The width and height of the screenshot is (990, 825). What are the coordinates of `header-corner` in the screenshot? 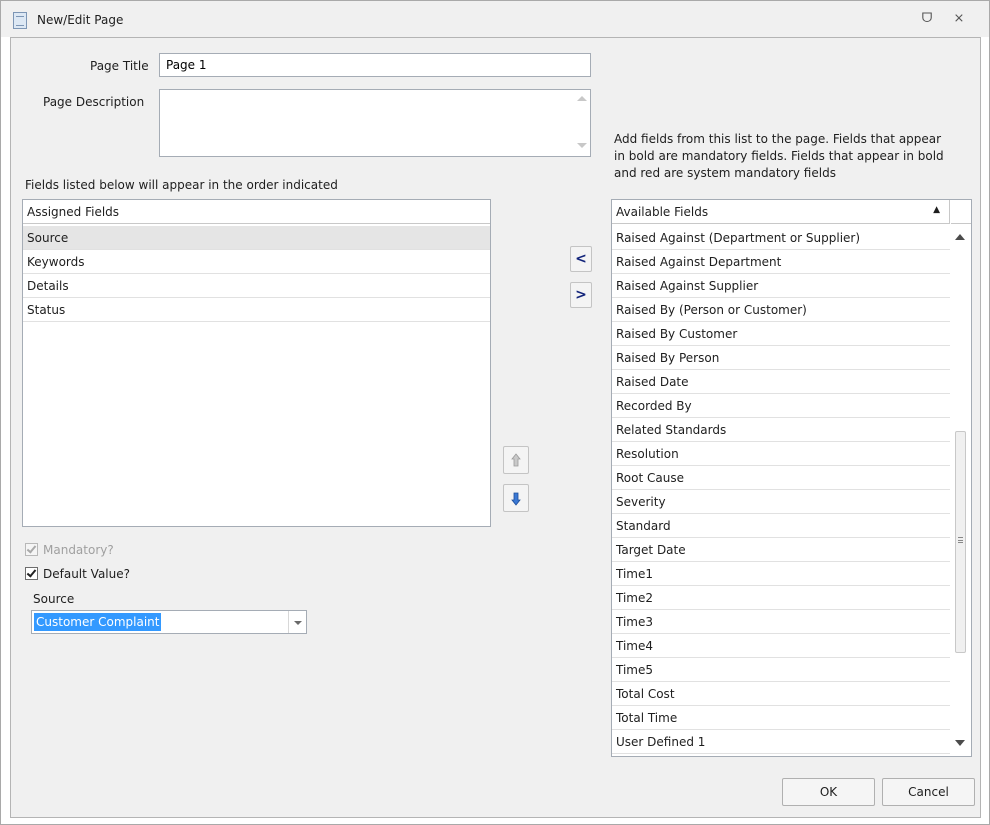 It's located at (961, 212).